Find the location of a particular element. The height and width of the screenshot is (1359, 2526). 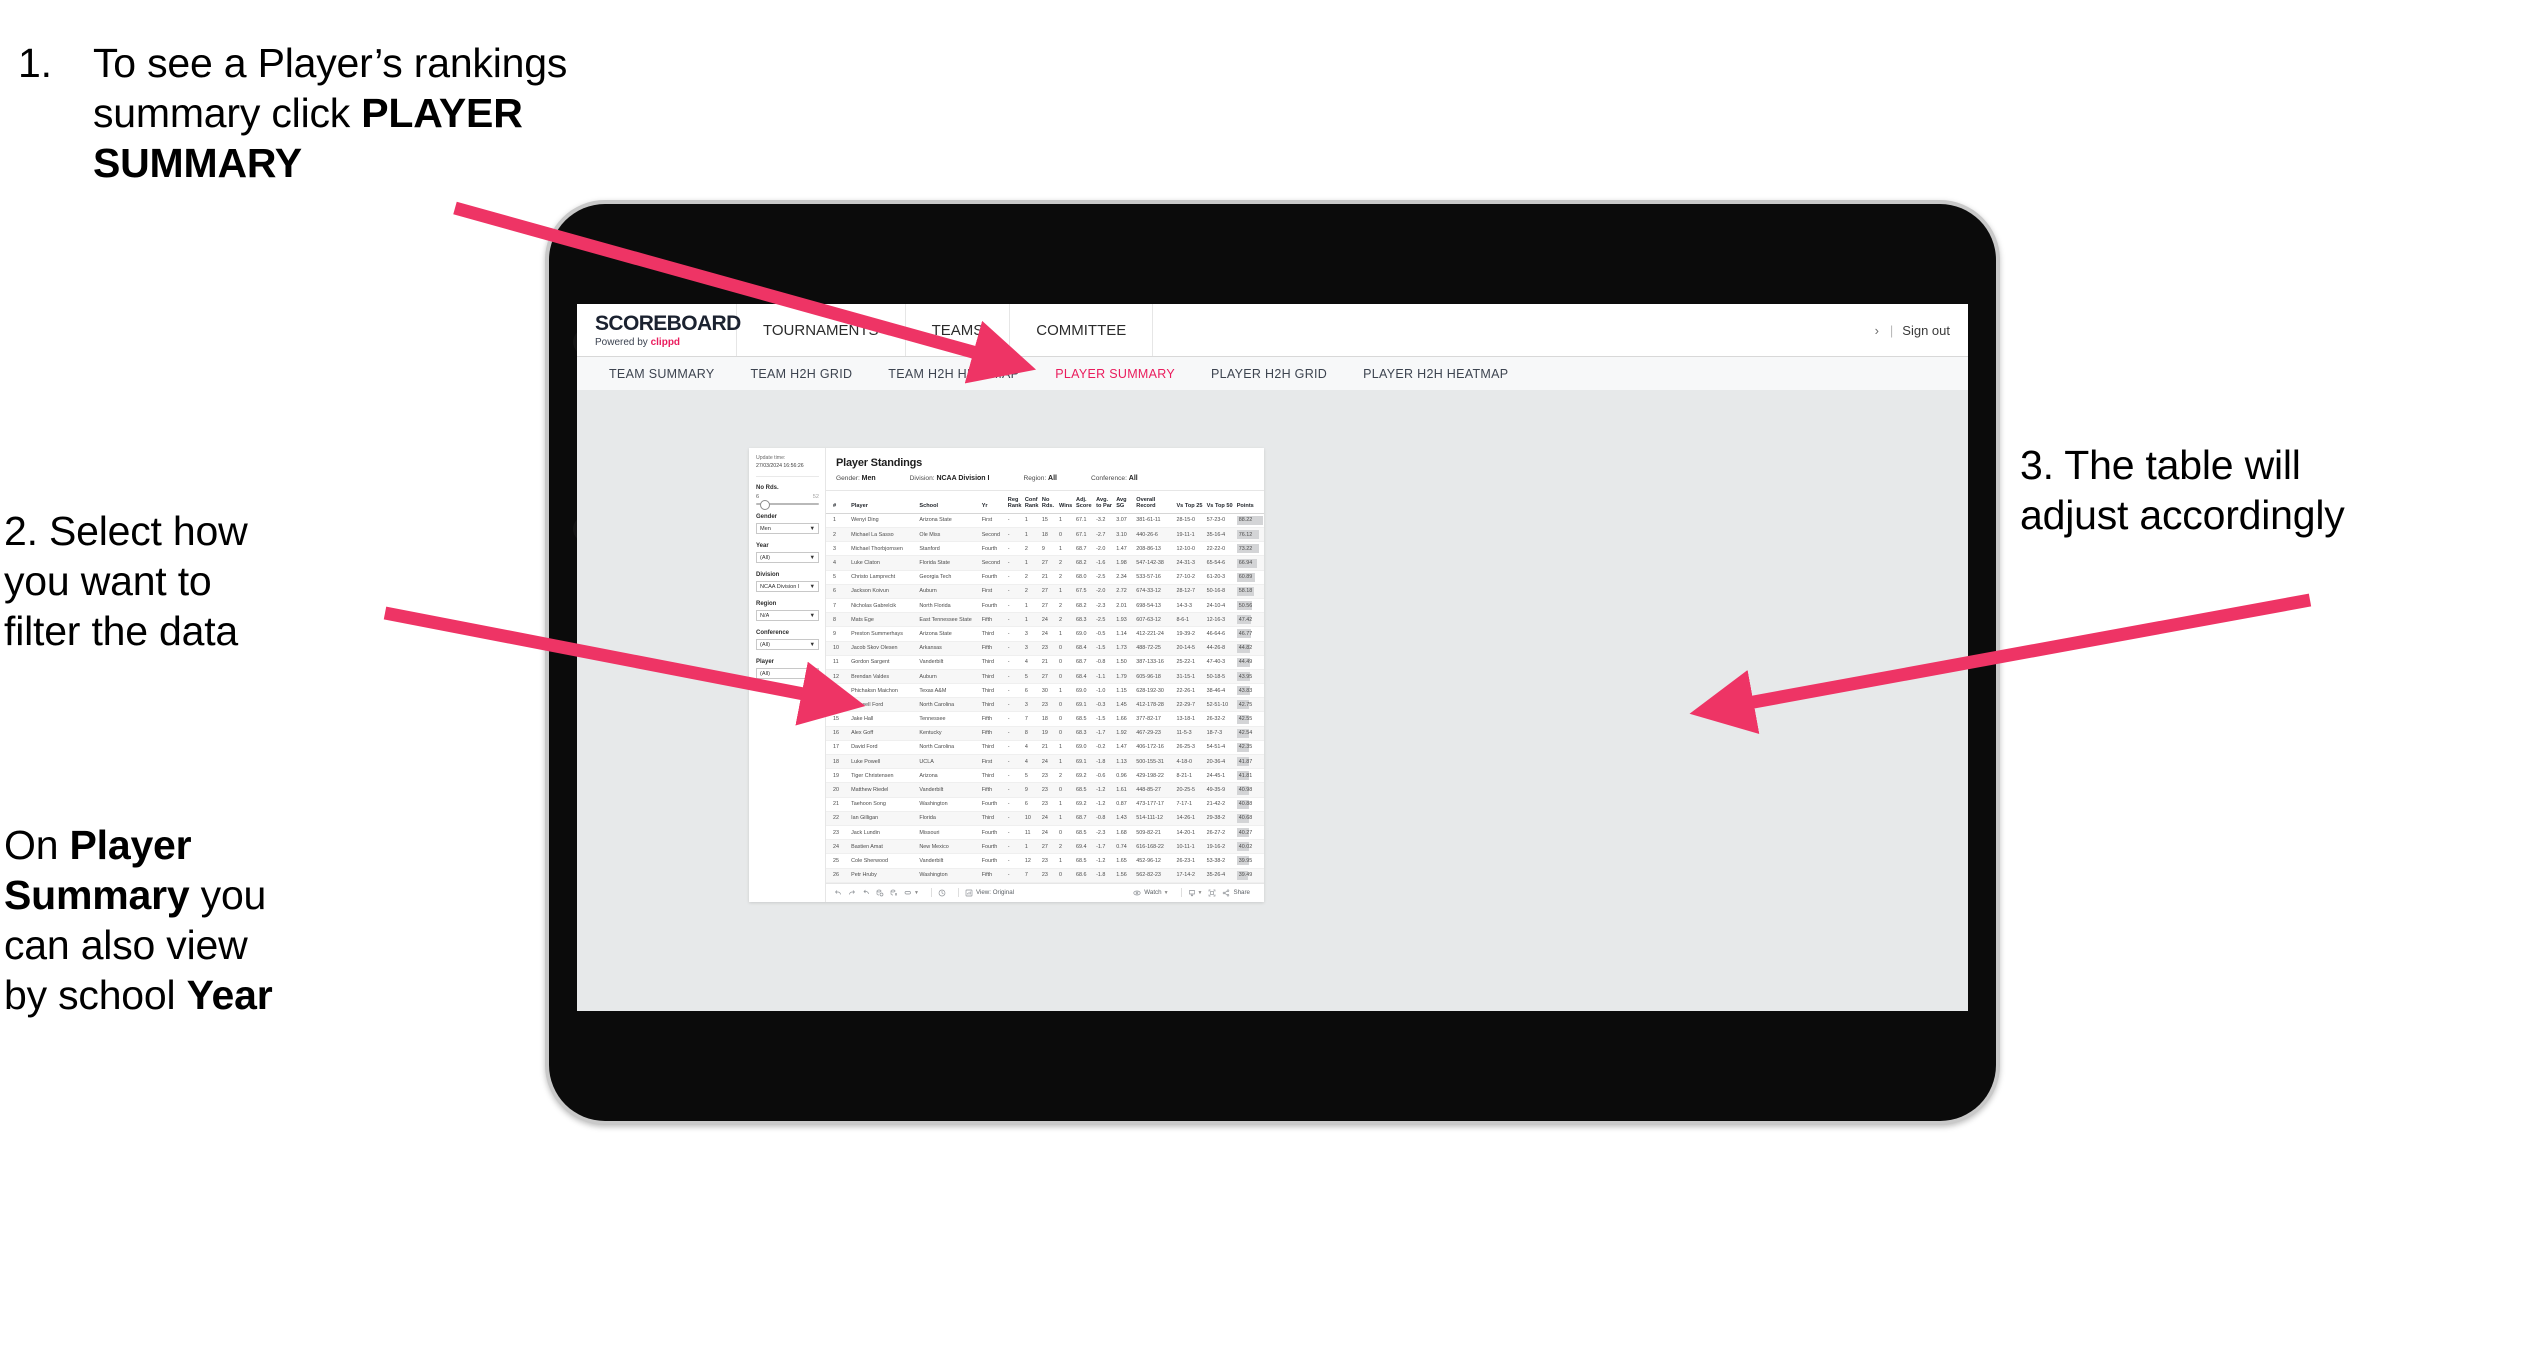

cell-player: Luke Powell is located at coordinates (884, 762).